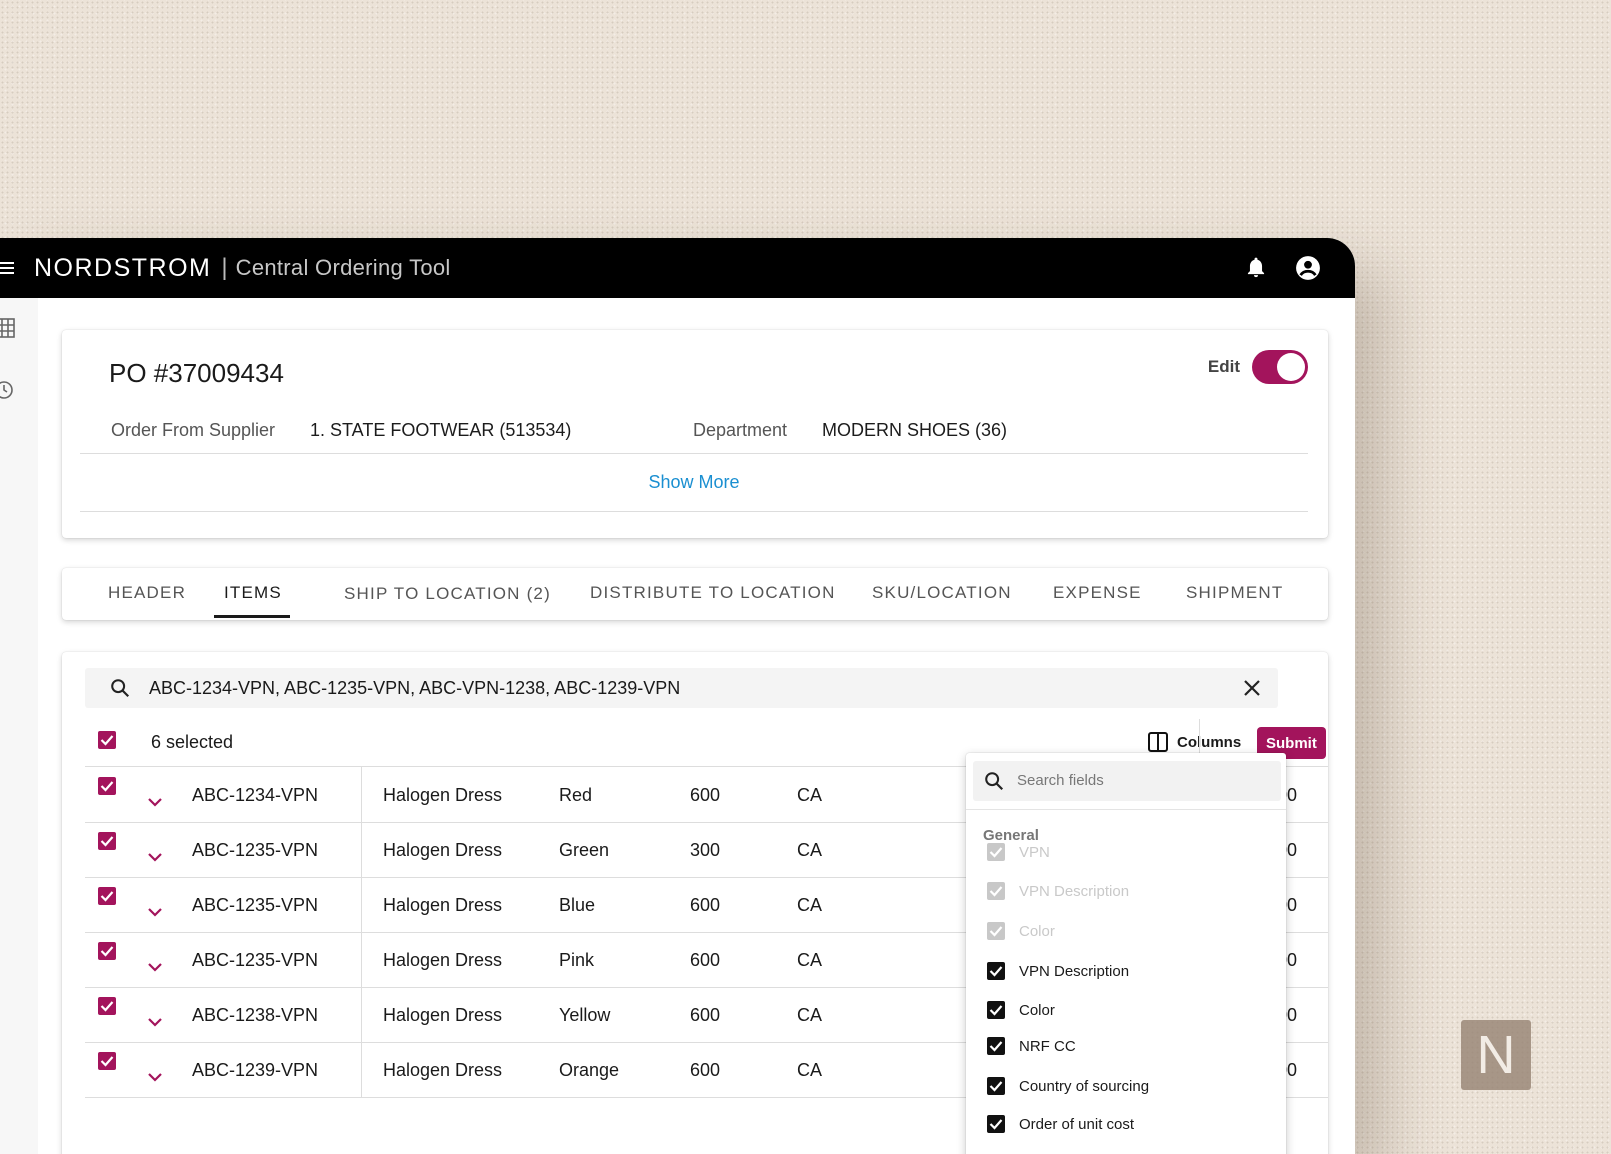 The image size is (1611, 1154). I want to click on field-search-placeholder: Search fields, so click(1060, 780).